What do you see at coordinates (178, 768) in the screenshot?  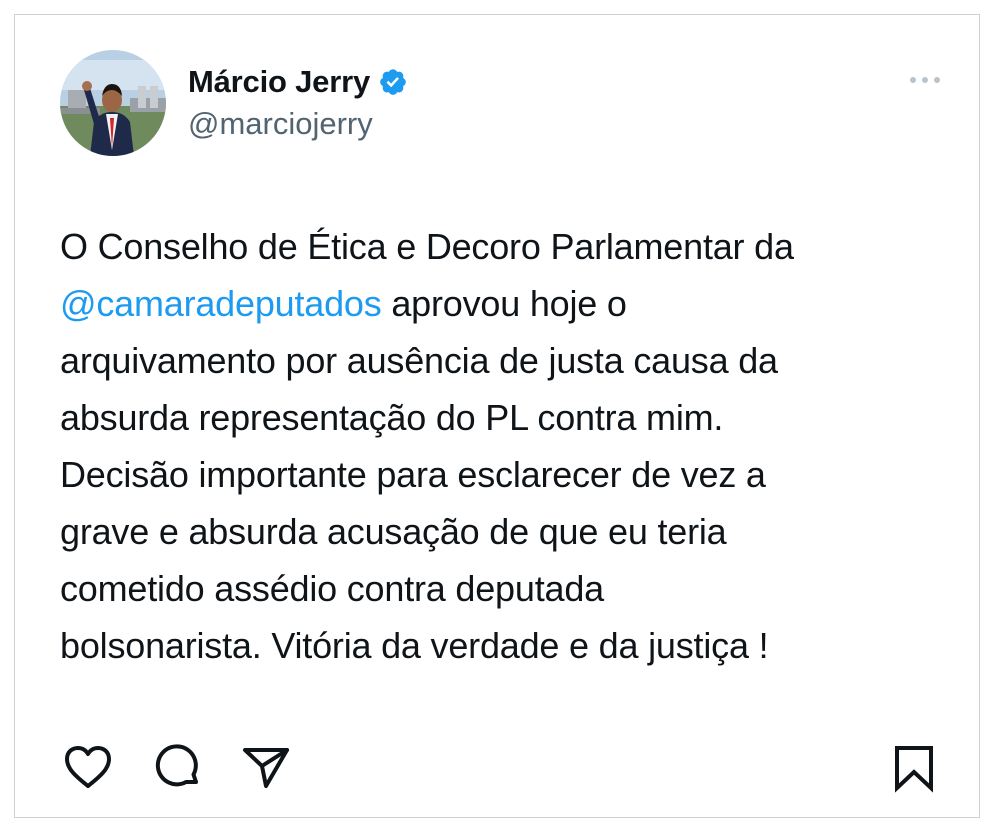 I see `comment-bubble-icon` at bounding box center [178, 768].